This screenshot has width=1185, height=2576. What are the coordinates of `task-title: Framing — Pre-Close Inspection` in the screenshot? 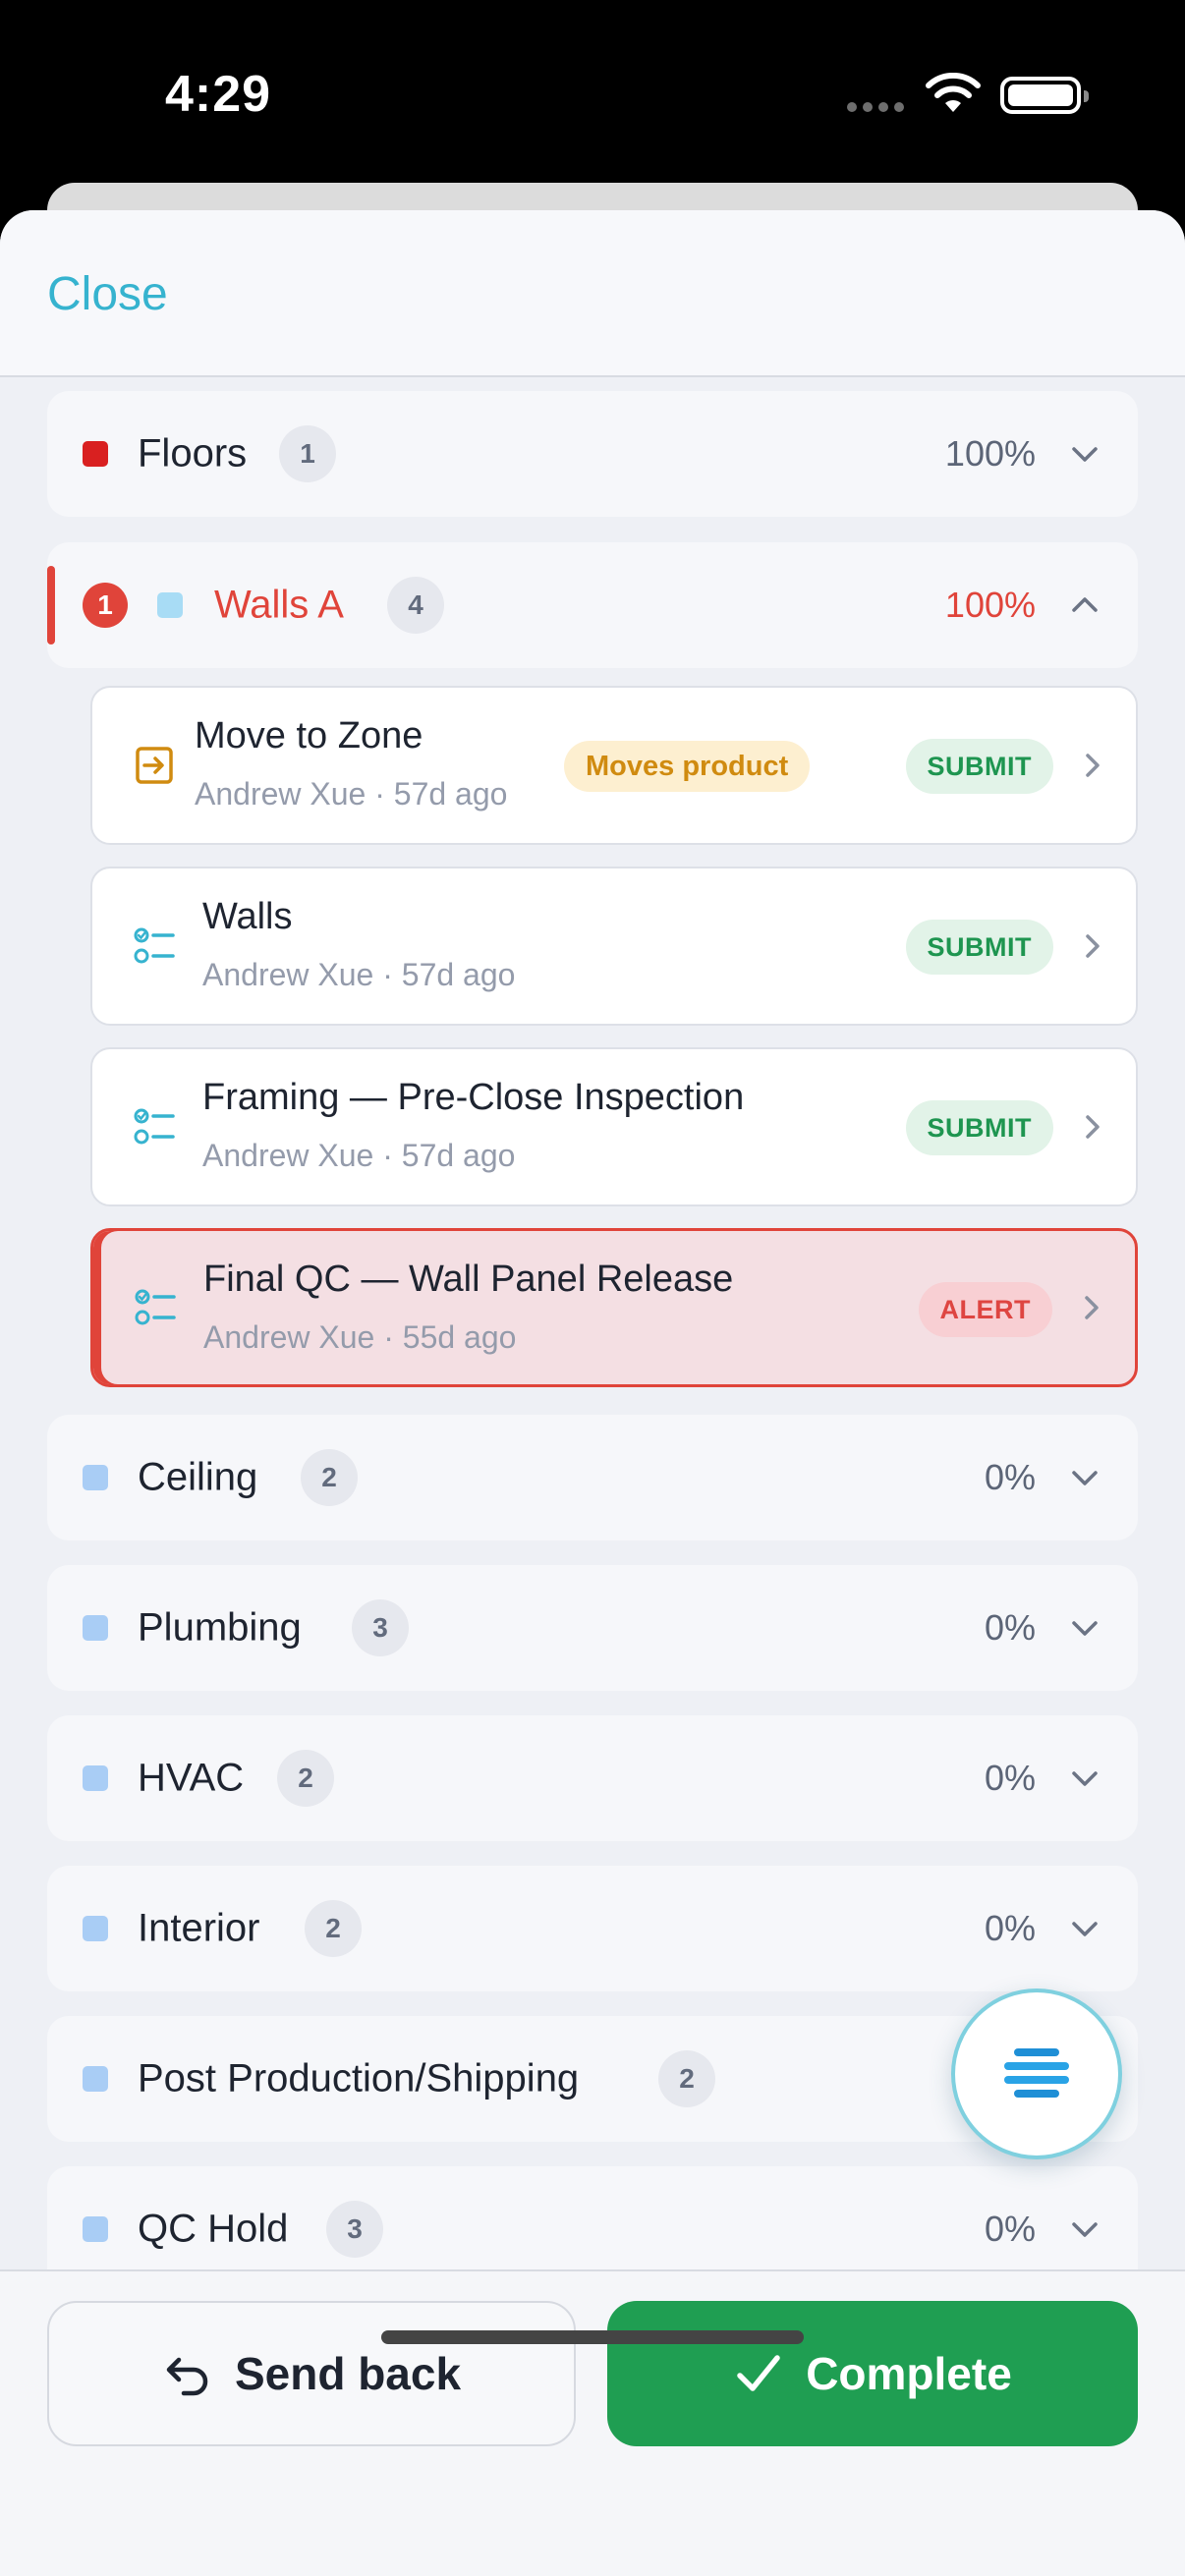 It's located at (474, 1097).